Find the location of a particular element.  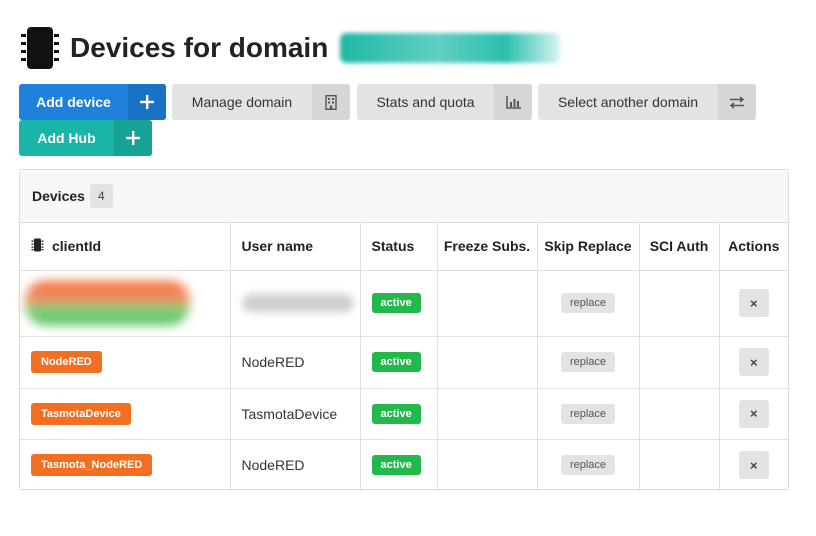

column-header-skip-replace: Skip Replace is located at coordinates (588, 247).